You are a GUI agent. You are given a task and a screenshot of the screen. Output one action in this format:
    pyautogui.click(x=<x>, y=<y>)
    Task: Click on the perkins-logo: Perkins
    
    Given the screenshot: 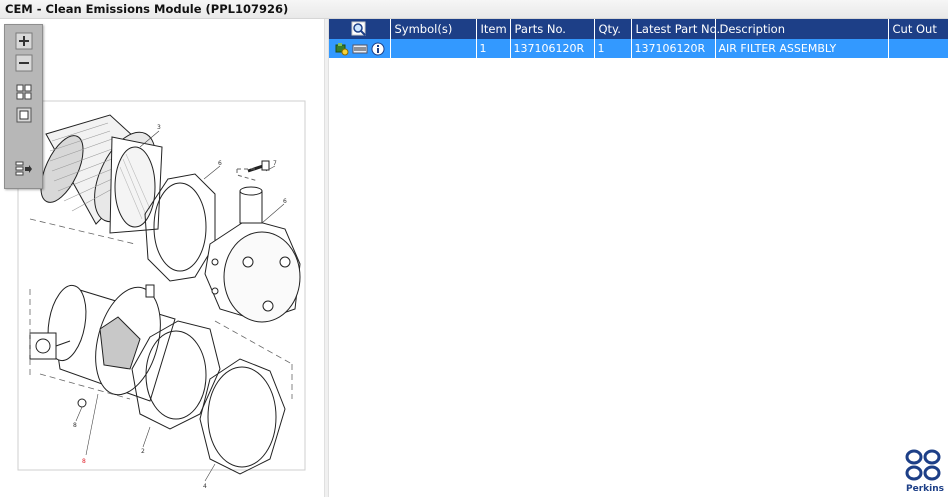 What is the action you would take?
    pyautogui.click(x=924, y=472)
    